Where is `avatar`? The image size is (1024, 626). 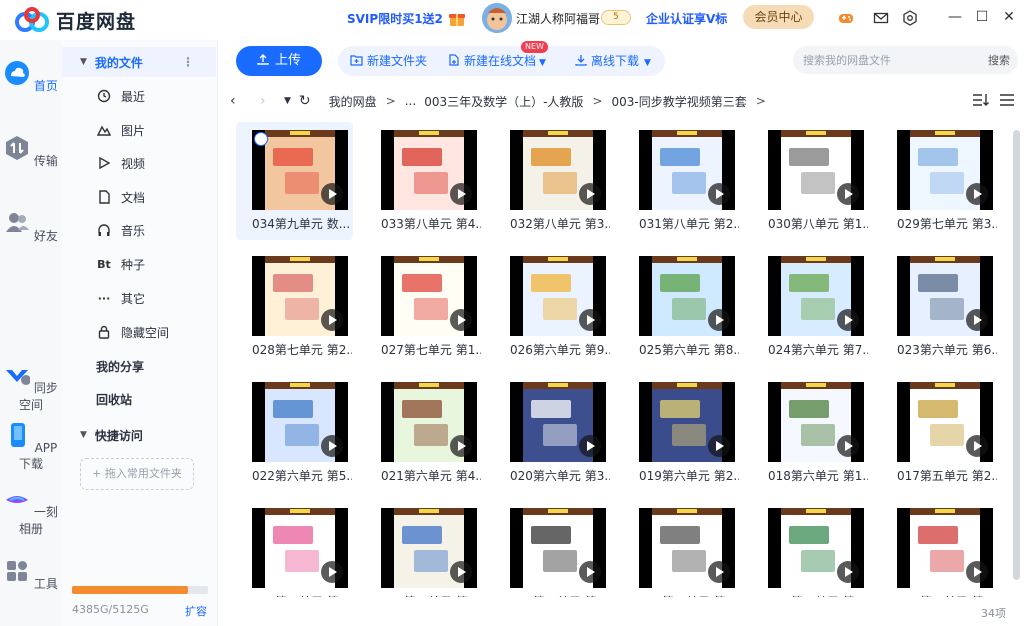
avatar is located at coordinates (497, 18).